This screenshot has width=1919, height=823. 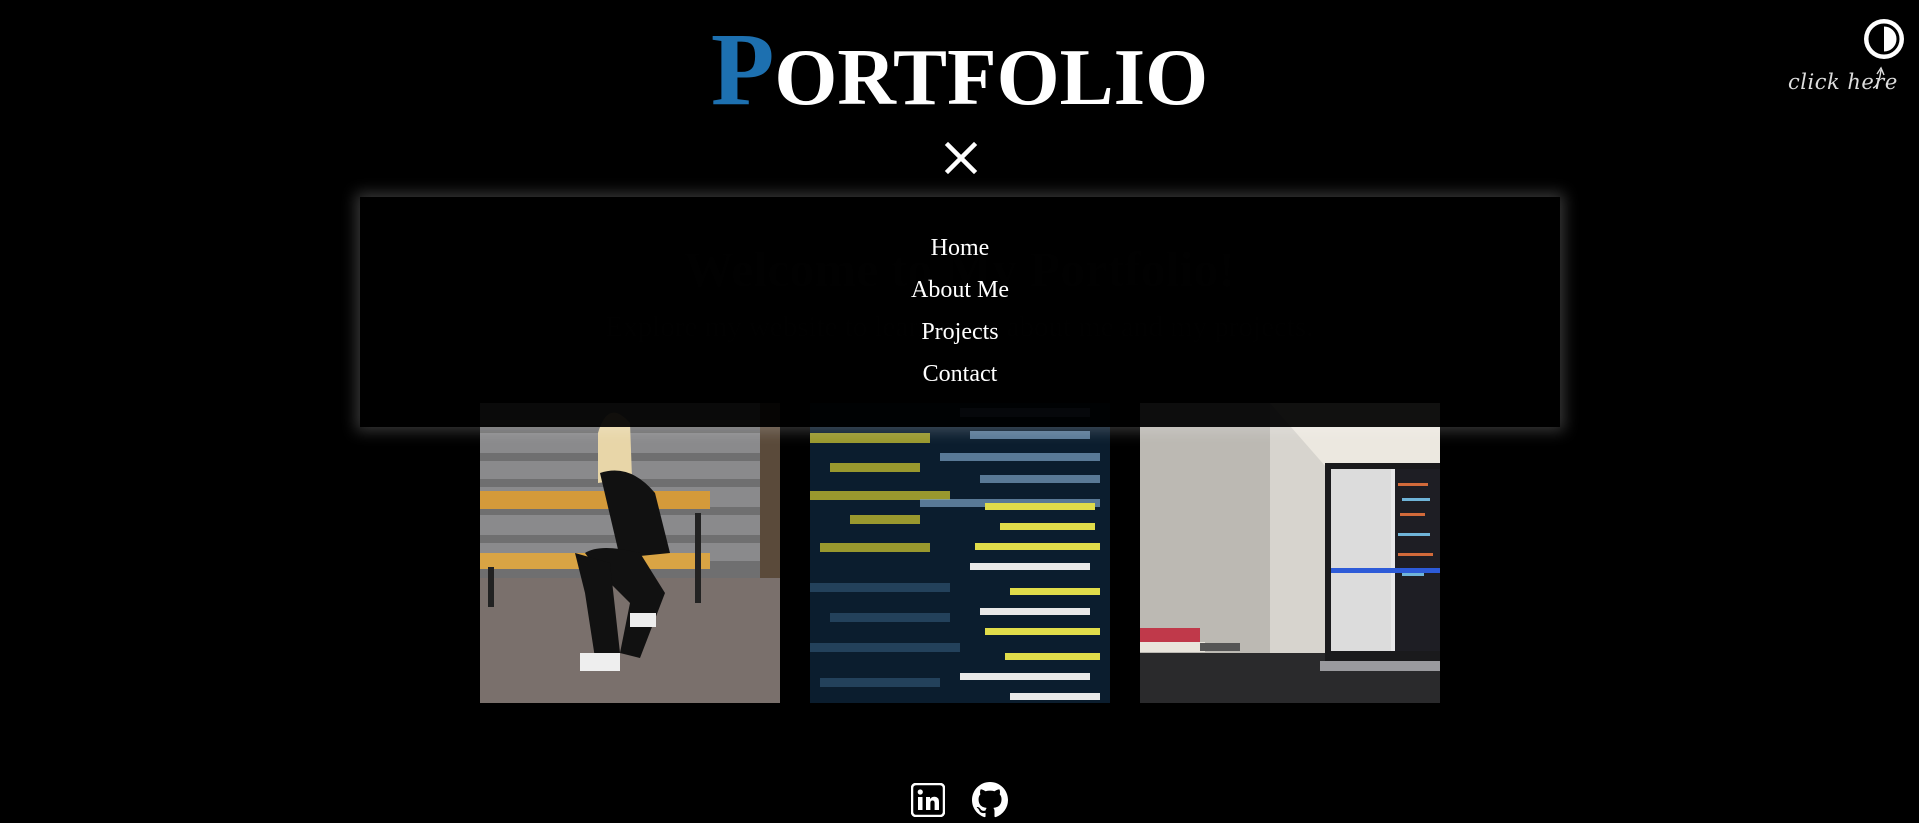 I want to click on gallery-image-code-screen, so click(x=960, y=553).